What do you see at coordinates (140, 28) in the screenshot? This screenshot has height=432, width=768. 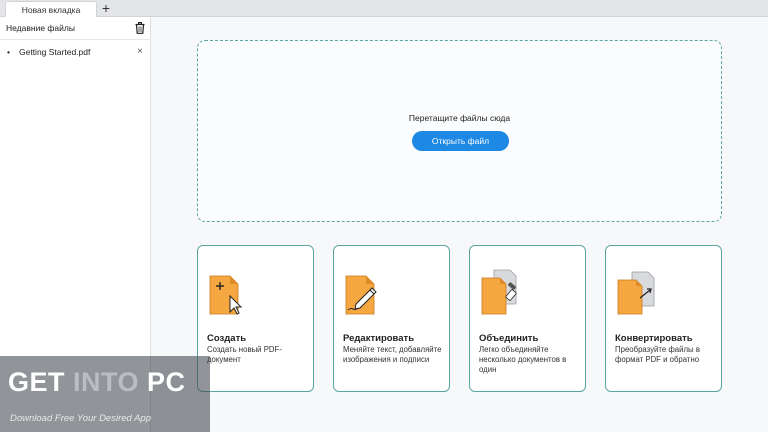 I see `trash-icon` at bounding box center [140, 28].